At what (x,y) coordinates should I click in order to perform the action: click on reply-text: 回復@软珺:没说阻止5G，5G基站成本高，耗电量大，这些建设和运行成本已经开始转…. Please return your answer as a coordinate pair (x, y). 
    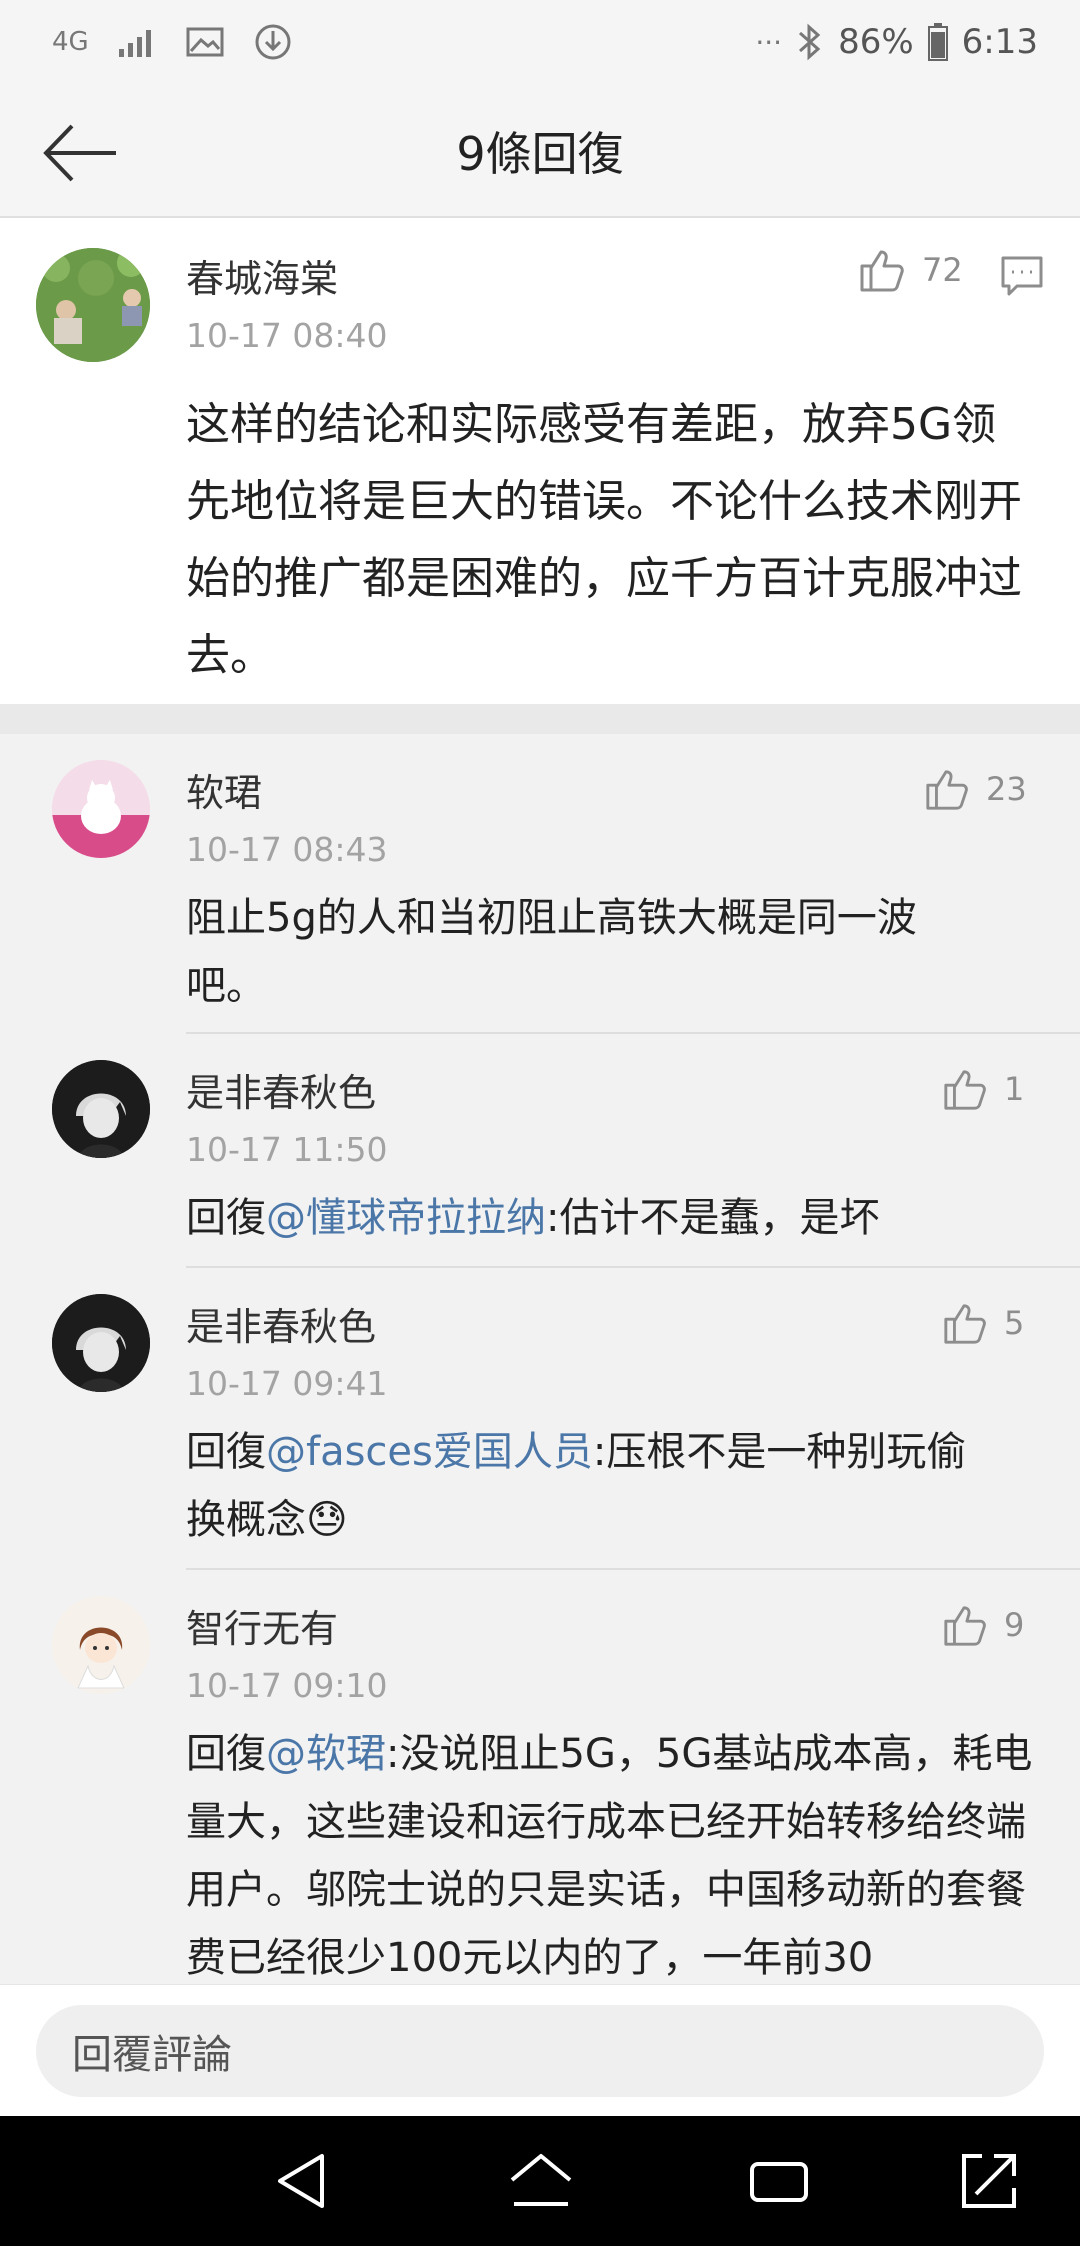
    Looking at the image, I should click on (611, 1852).